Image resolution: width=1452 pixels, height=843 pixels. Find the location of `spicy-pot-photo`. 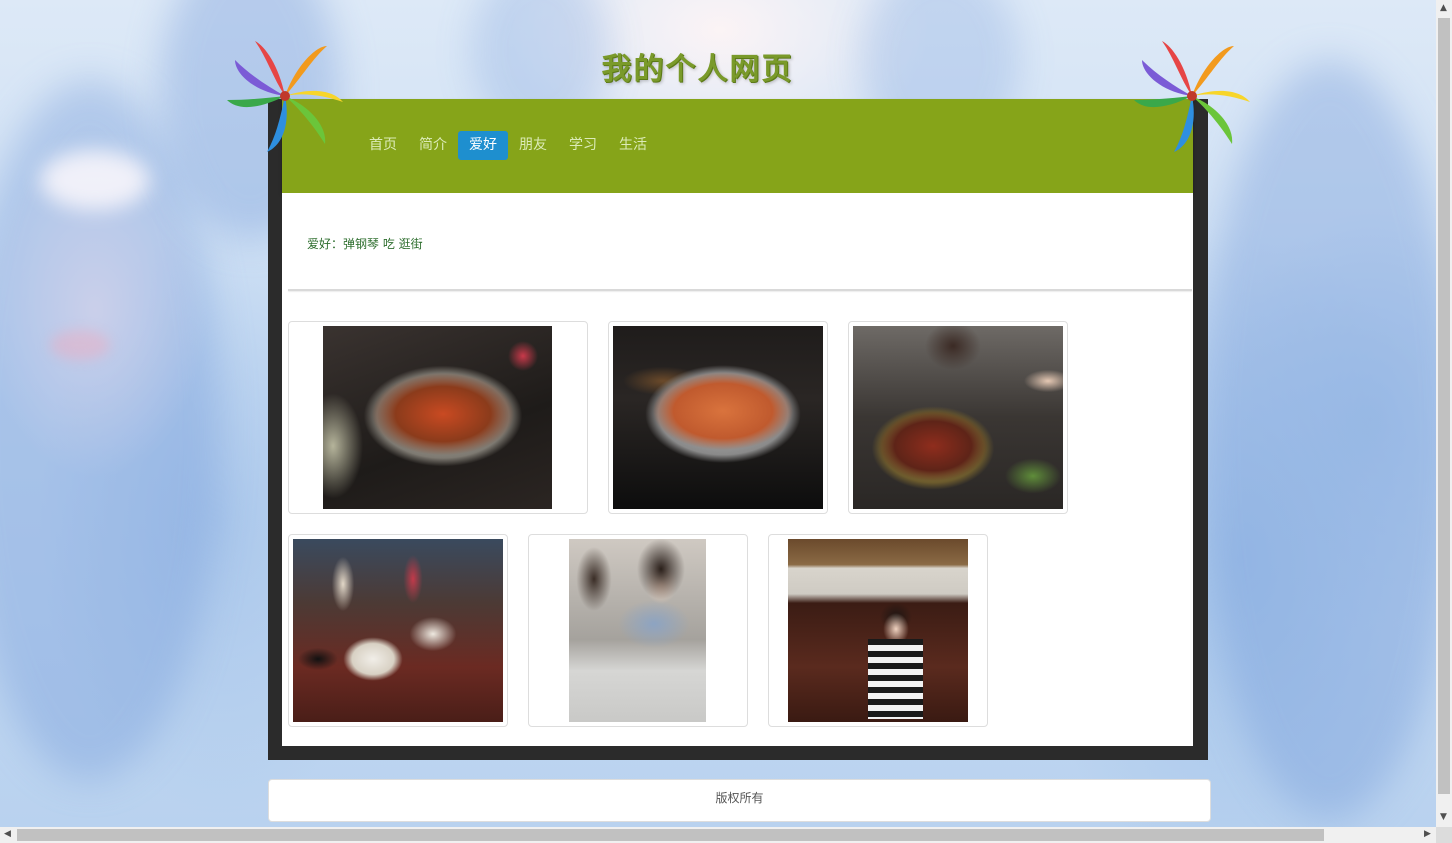

spicy-pot-photo is located at coordinates (437, 417).